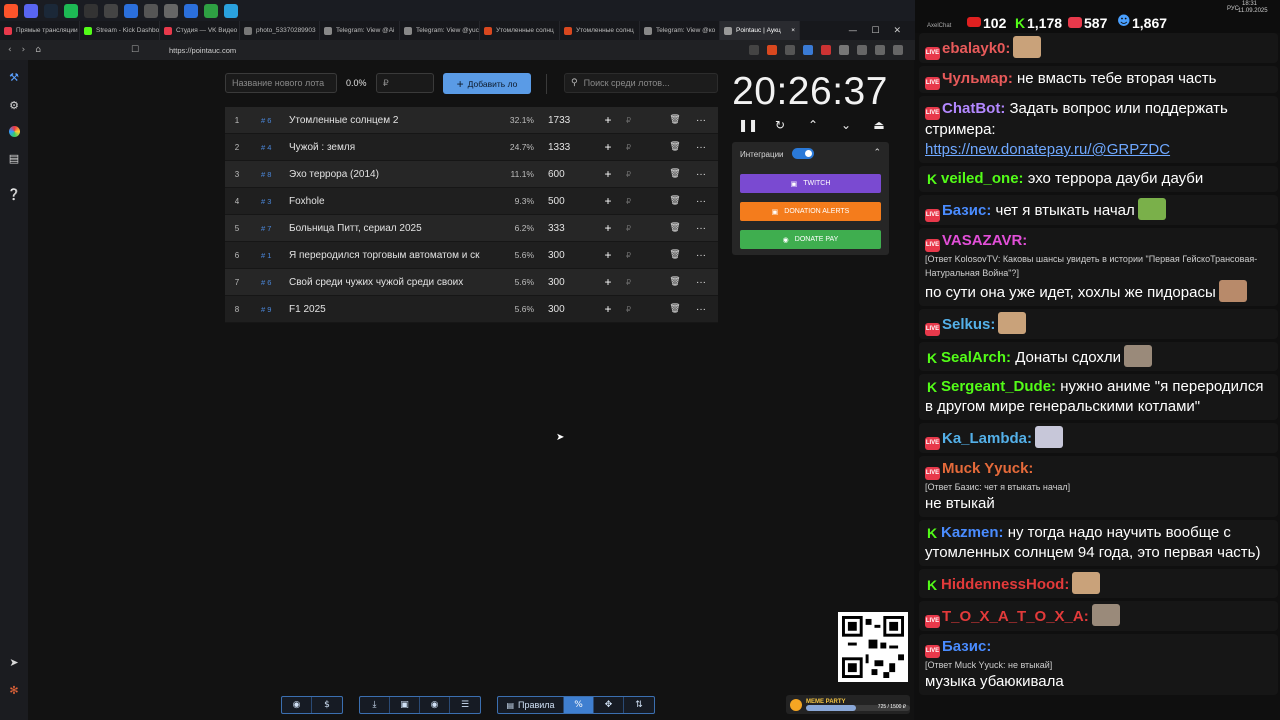  Describe the element at coordinates (984, 240) in the screenshot. I see `chat-username: VASAZAVR:` at that location.